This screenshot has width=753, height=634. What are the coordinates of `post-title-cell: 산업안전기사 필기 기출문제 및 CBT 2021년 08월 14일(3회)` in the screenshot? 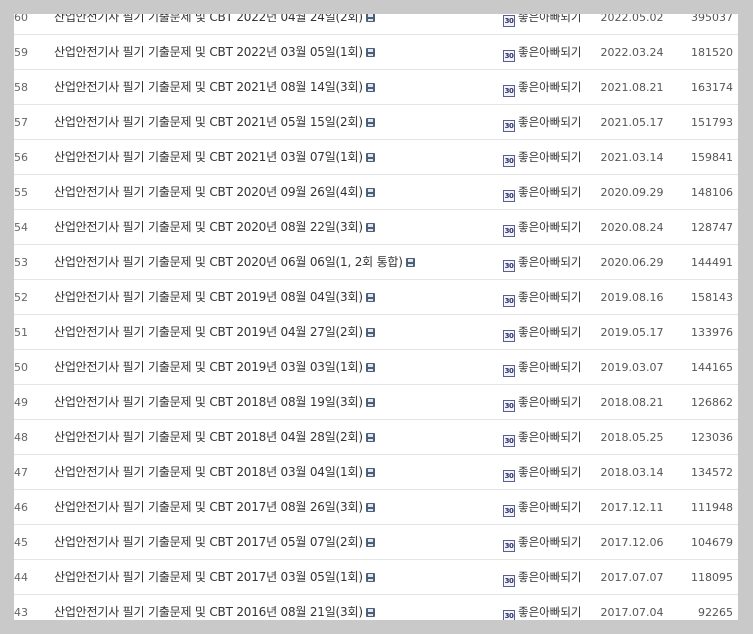 It's located at (214, 87).